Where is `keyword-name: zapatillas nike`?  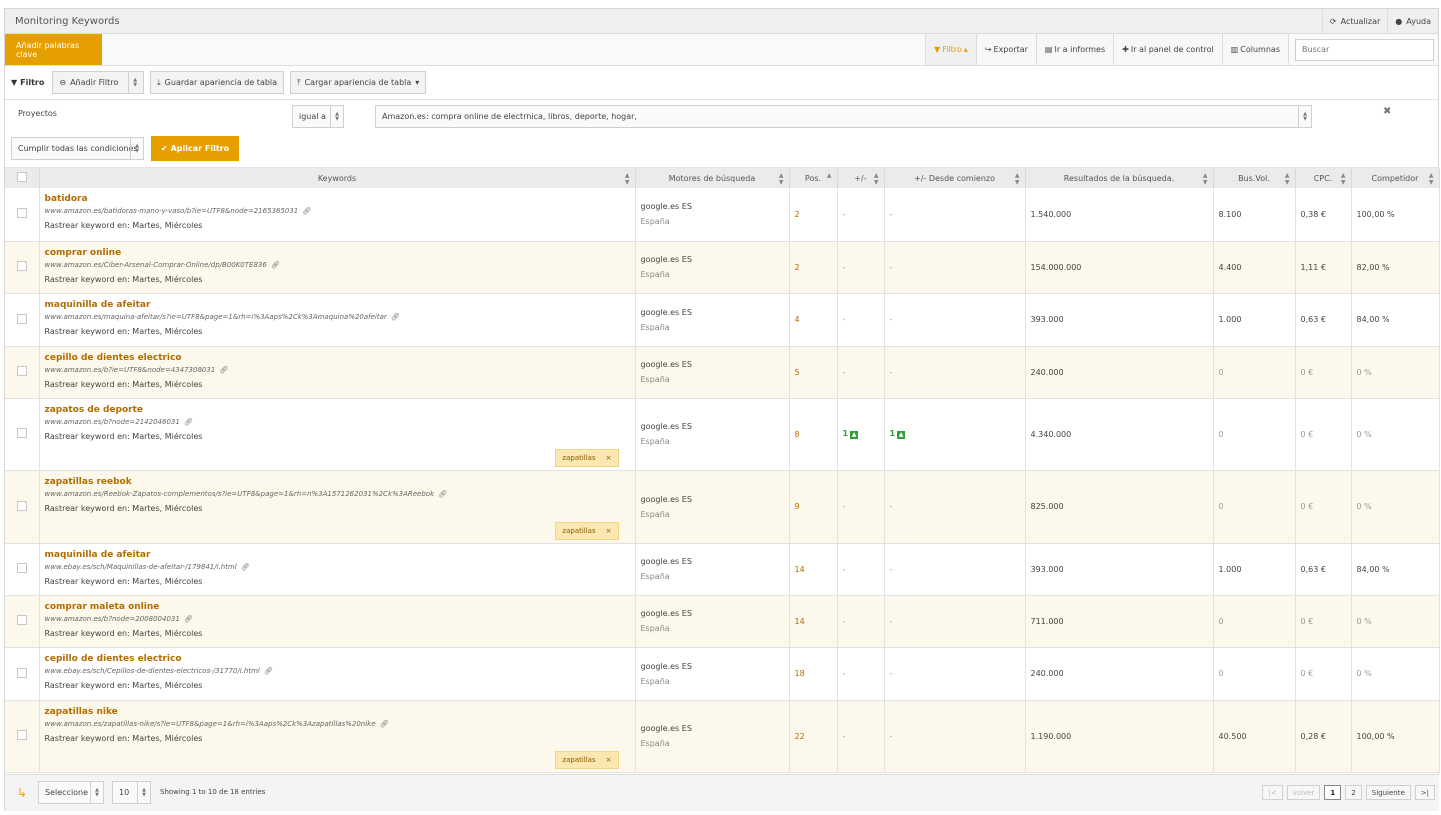
keyword-name: zapatillas nike is located at coordinates (337, 712).